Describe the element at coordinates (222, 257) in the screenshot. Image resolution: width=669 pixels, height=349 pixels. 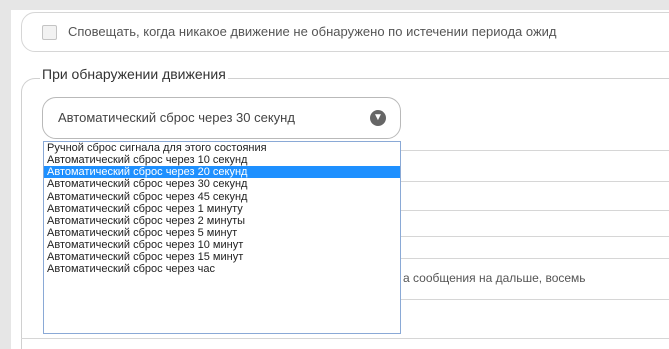
I see `dropdown-option: Автоматический сброс через 15 минут` at that location.